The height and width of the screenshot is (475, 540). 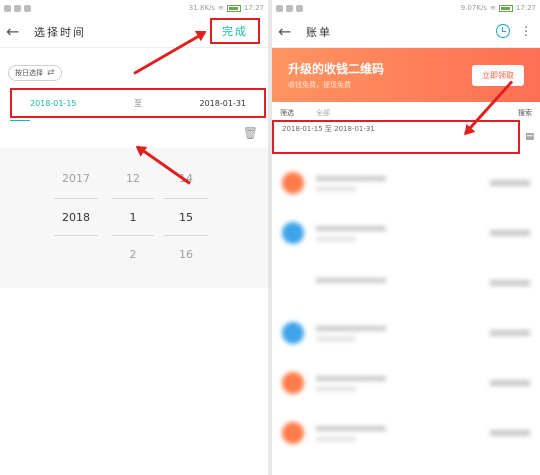 I want to click on status-bar: 9.07K/s ≋ 17:27, so click(x=406, y=8).